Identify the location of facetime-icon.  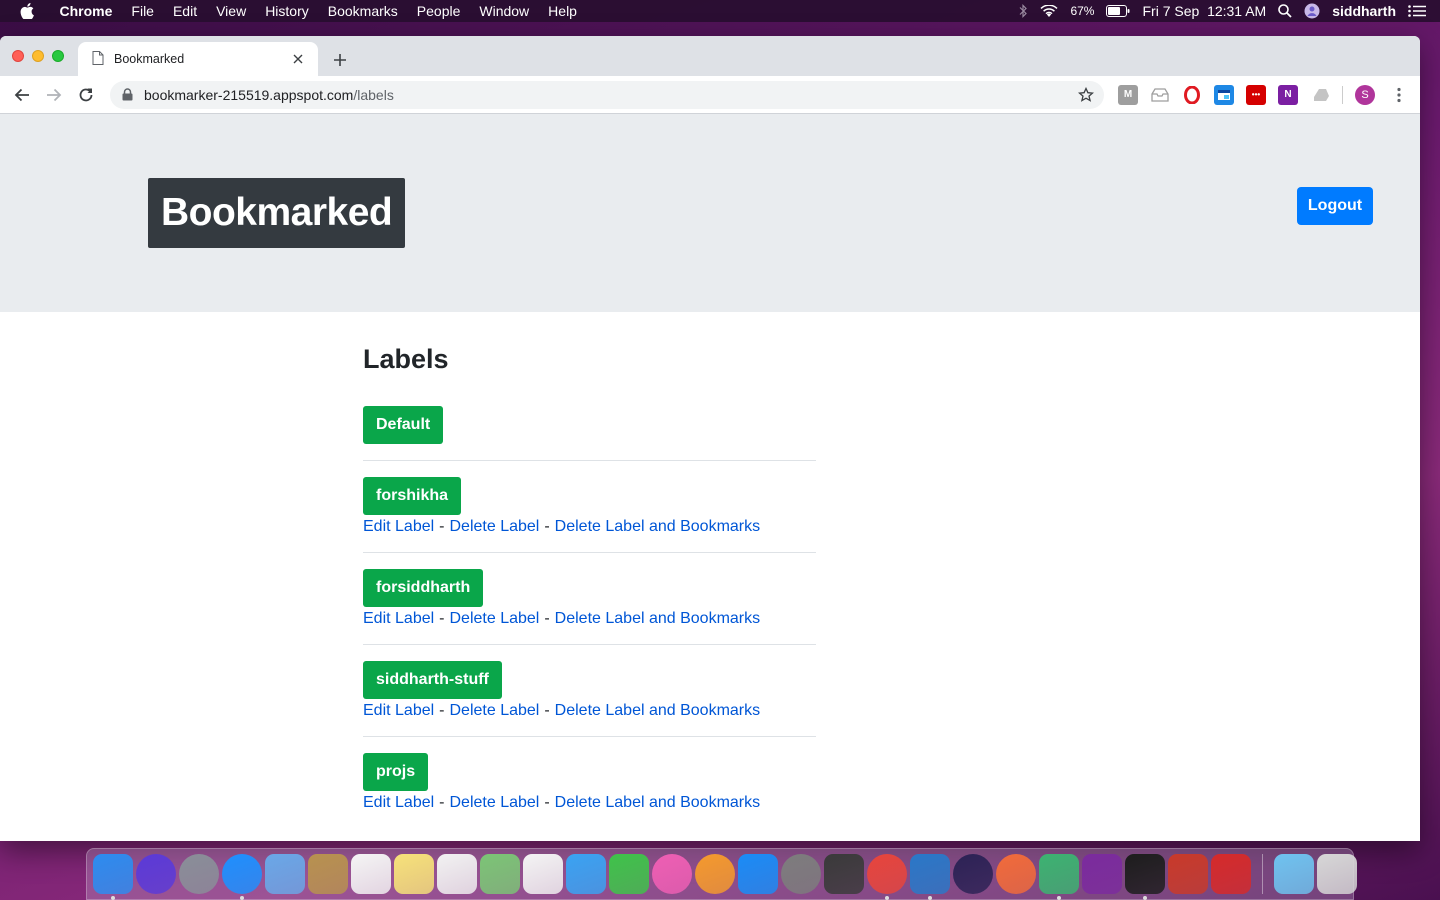
(629, 874).